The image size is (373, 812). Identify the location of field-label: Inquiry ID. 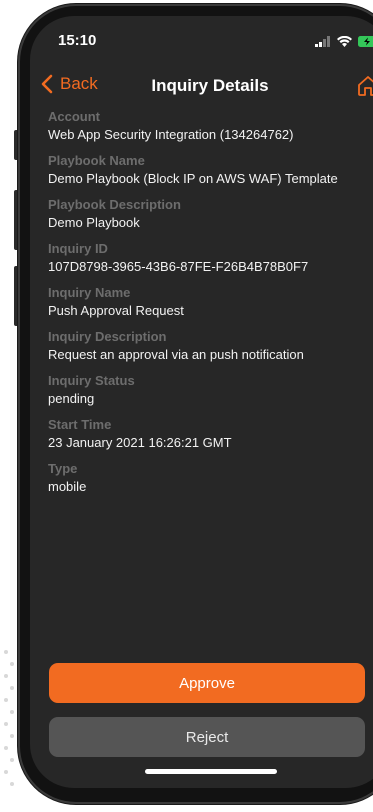
(78, 248).